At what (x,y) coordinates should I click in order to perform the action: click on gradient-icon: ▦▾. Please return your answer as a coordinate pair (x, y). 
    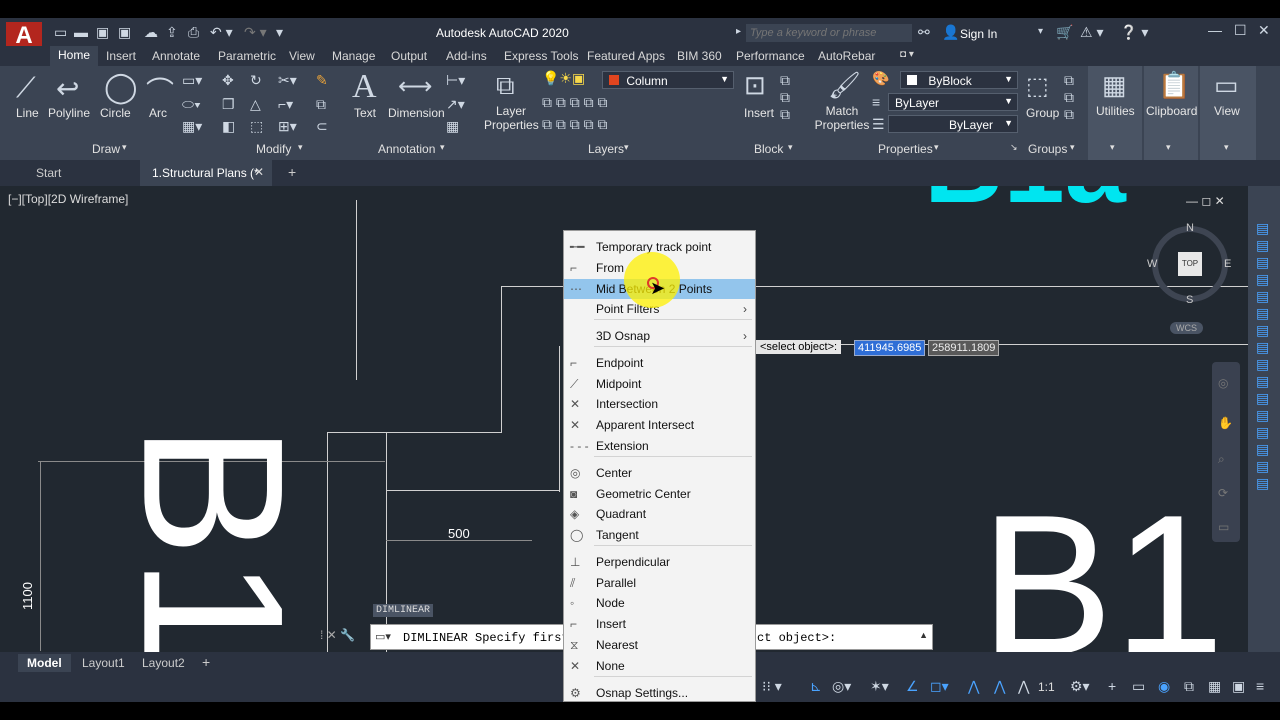
    Looking at the image, I should click on (192, 126).